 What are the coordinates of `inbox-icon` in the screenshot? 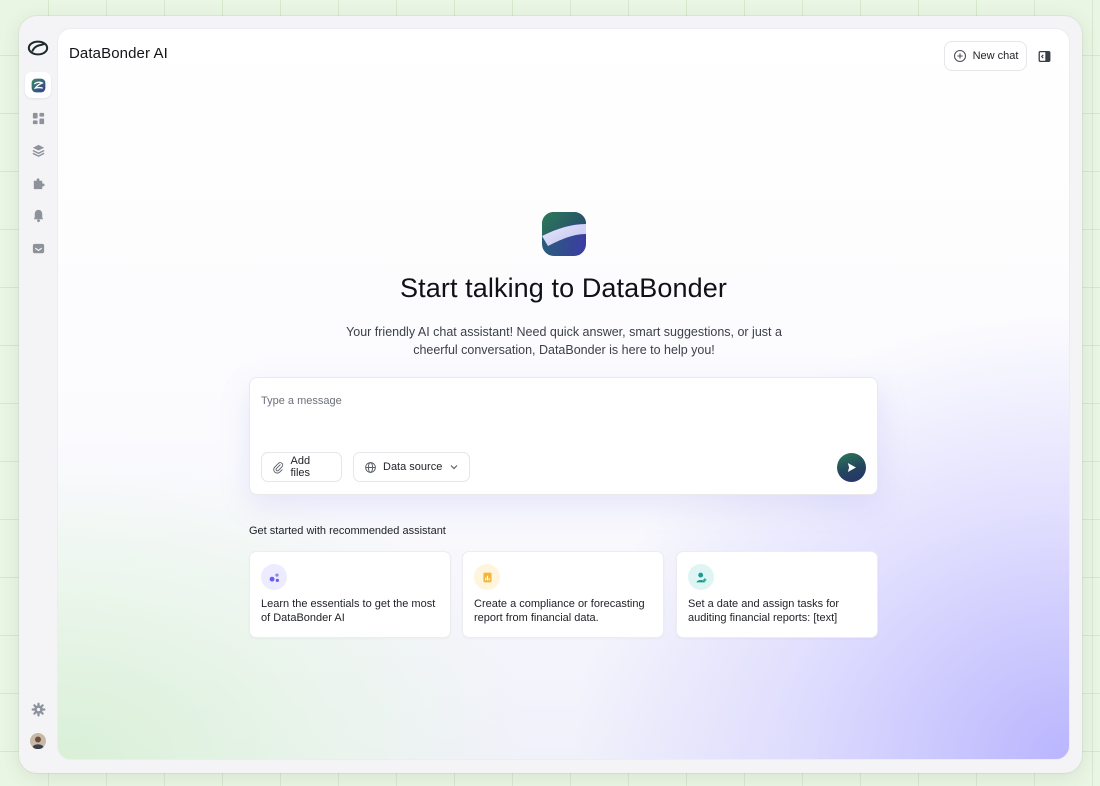 It's located at (38, 248).